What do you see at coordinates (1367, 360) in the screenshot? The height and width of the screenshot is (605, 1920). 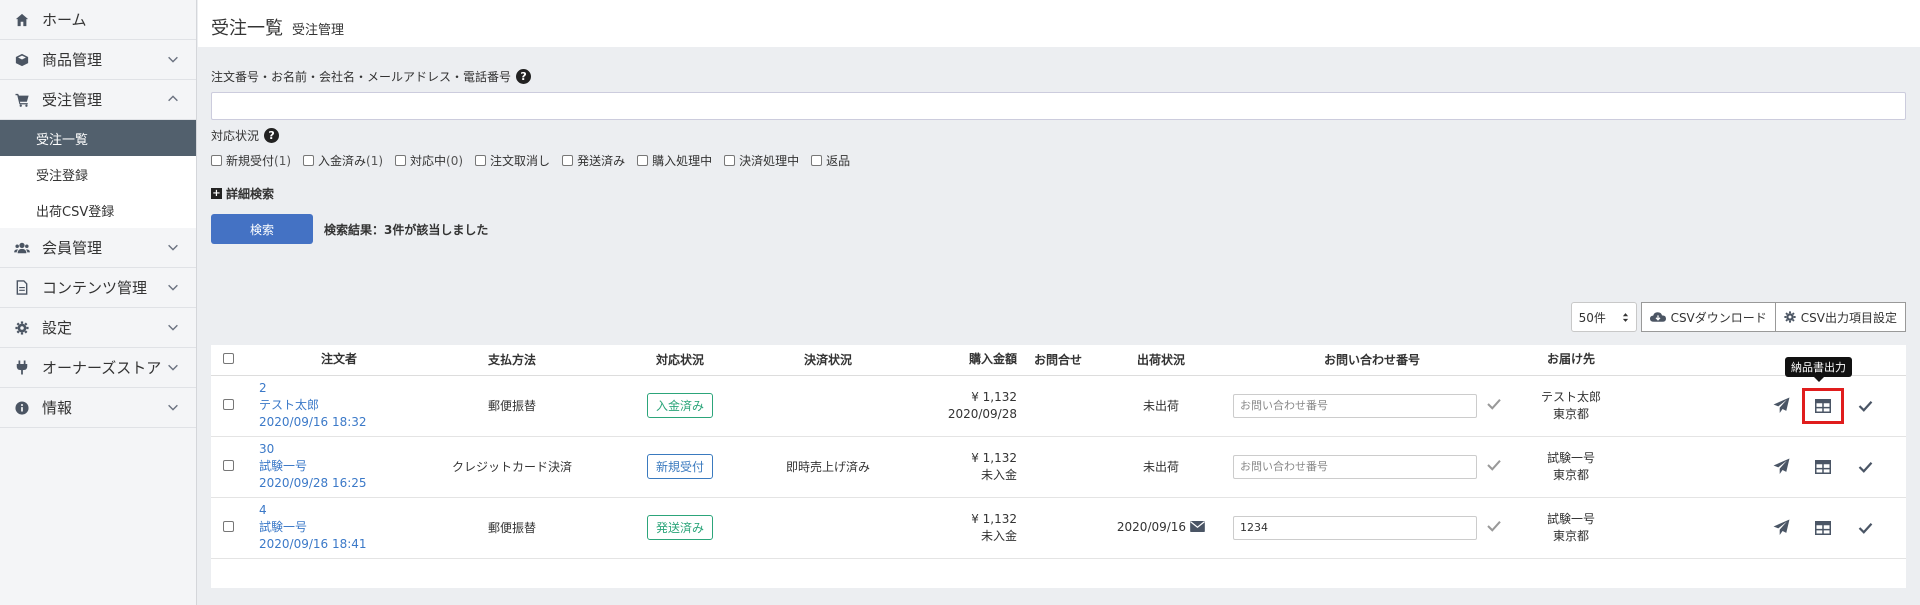 I see `column-header-tracking: お問い合わせ番号` at bounding box center [1367, 360].